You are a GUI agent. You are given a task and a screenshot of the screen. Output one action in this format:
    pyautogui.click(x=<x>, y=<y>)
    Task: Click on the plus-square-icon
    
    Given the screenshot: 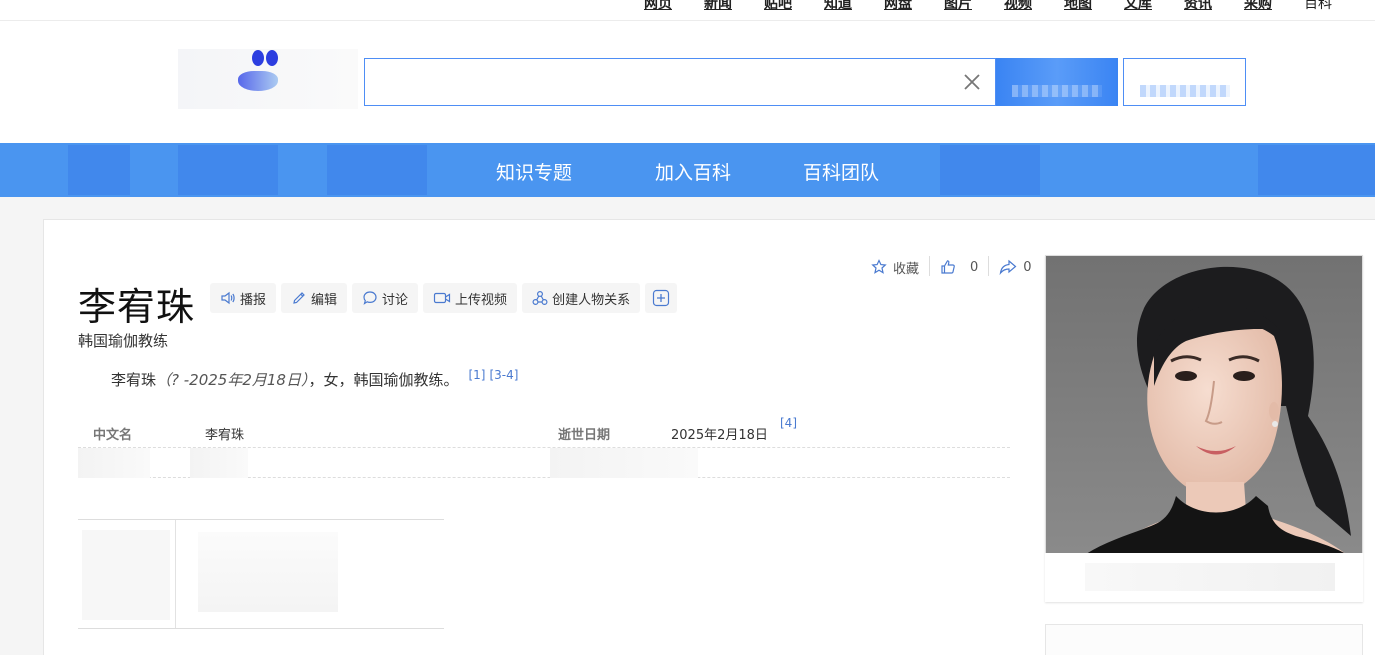 What is the action you would take?
    pyautogui.click(x=661, y=298)
    